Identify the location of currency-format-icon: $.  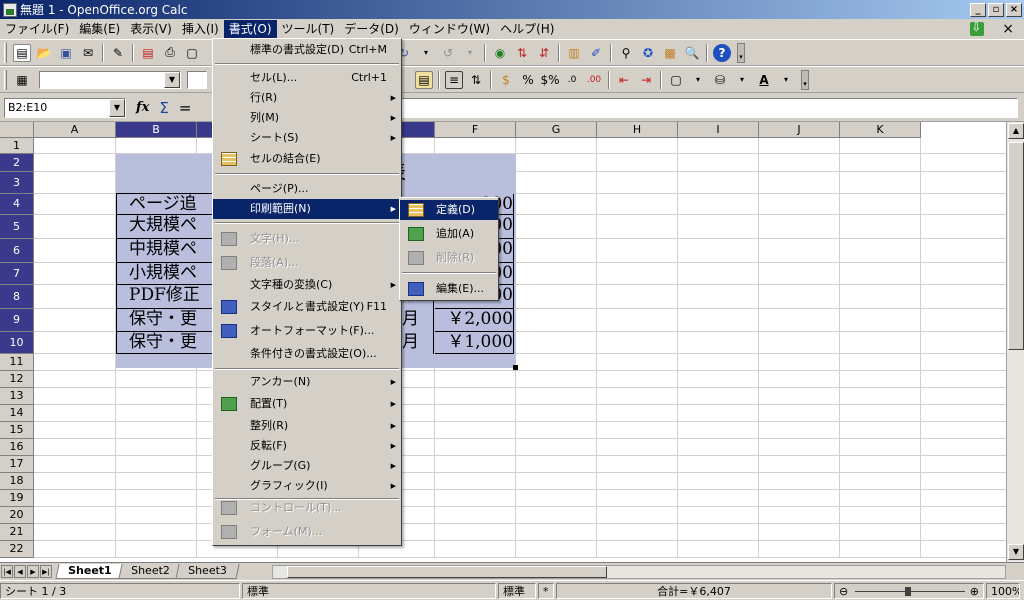
(506, 80).